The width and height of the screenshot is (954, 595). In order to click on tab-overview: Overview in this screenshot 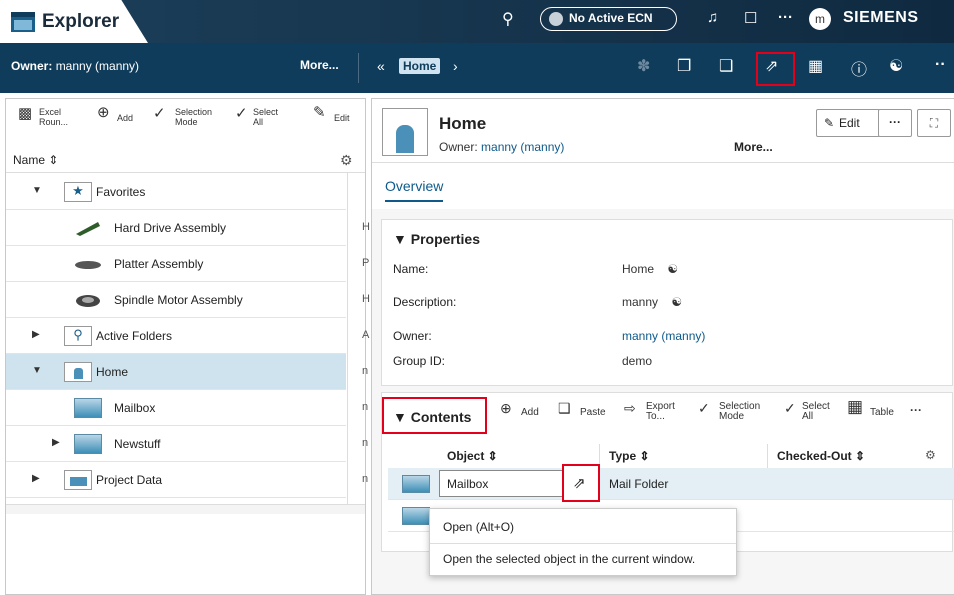, I will do `click(414, 190)`.